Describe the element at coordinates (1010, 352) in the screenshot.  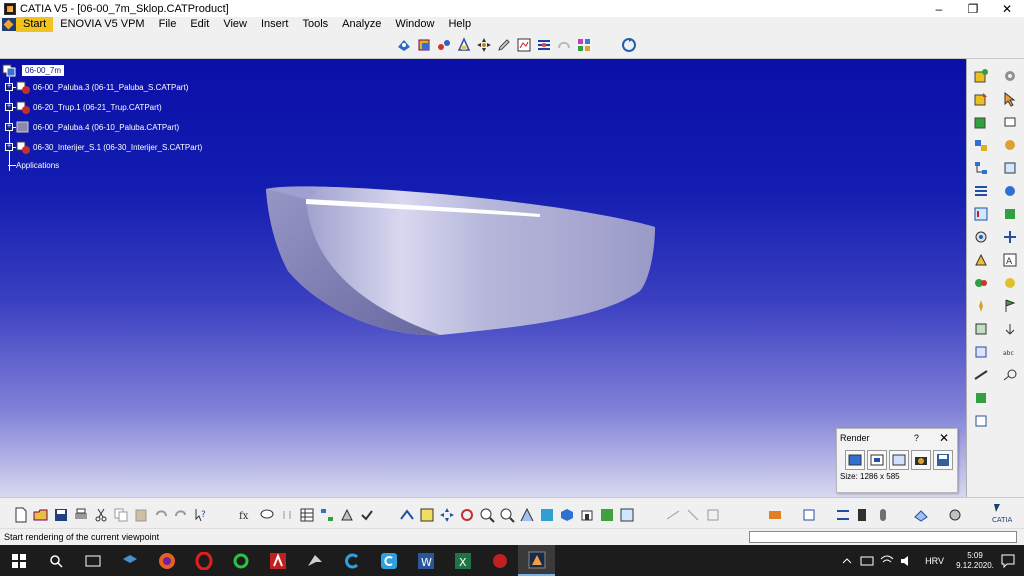
I see `text-icon: abc` at that location.